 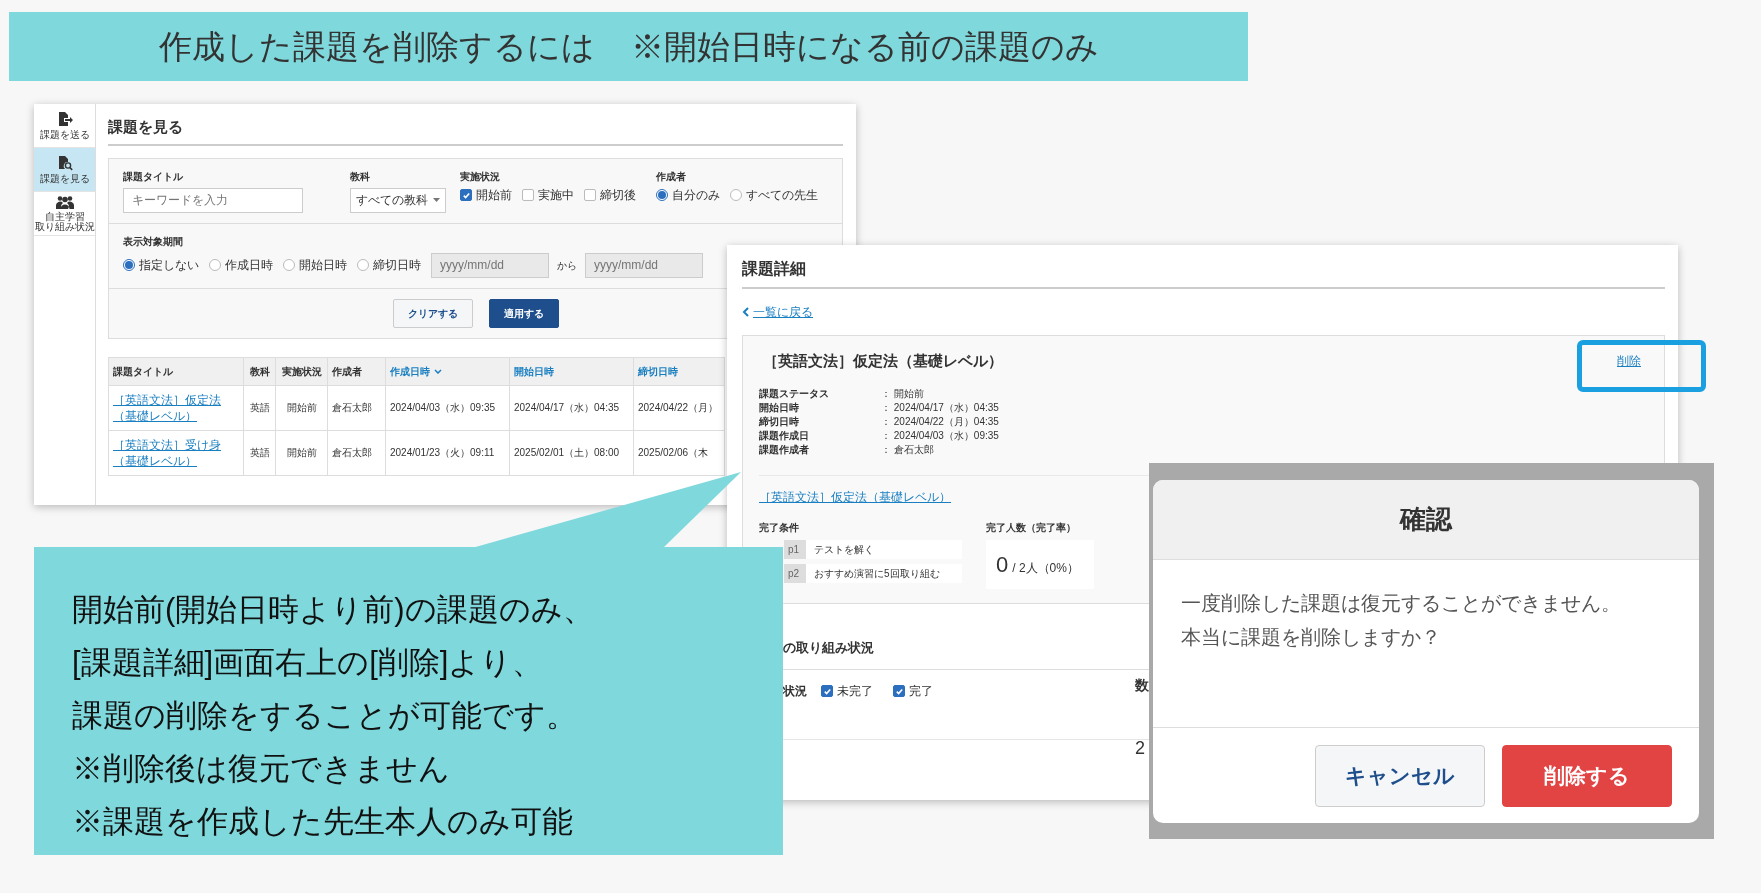 I want to click on assignment-title: ［英語文法］仮定法（基礎レベル）, so click(x=882, y=361).